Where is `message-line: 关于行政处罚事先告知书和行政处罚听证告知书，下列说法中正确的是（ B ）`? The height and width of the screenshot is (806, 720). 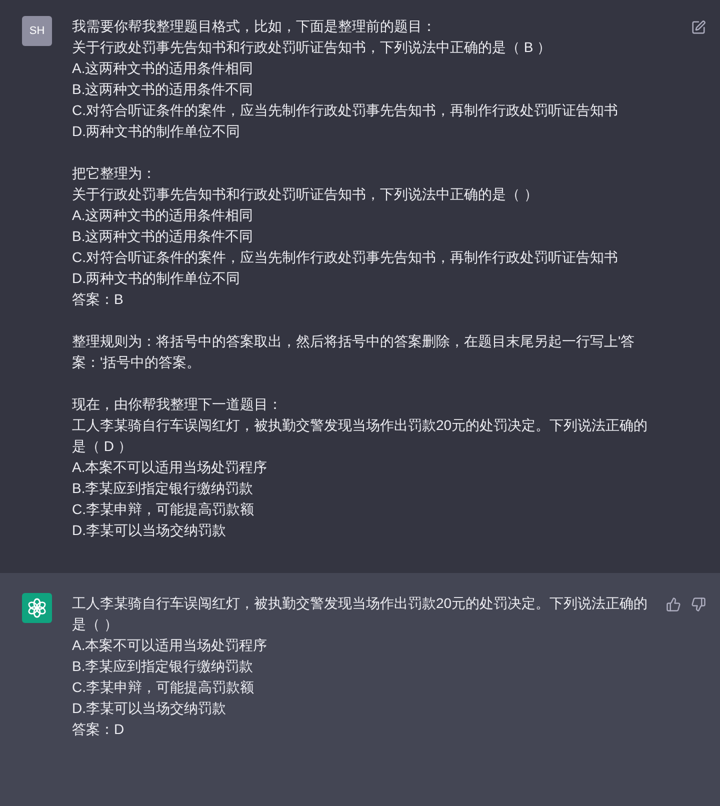 message-line: 关于行政处罚事先告知书和行政处罚听证告知书，下列说法中正确的是（ B ） is located at coordinates (312, 47).